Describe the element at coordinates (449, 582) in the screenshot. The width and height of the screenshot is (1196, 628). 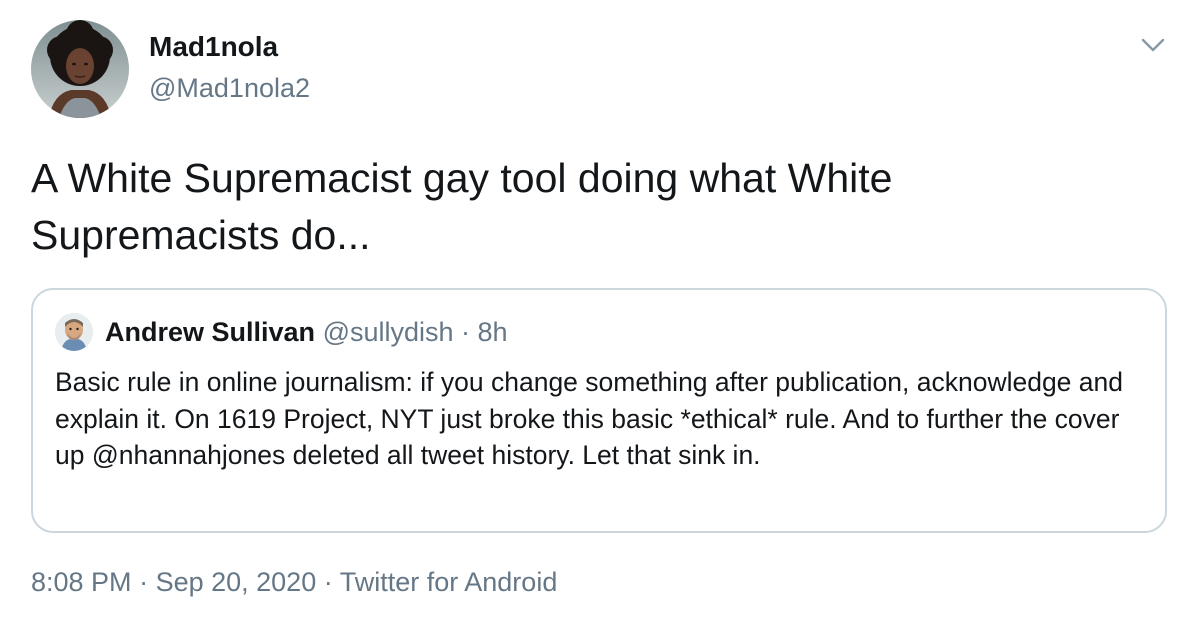
I see `tweet-source: Twitter for Android` at that location.